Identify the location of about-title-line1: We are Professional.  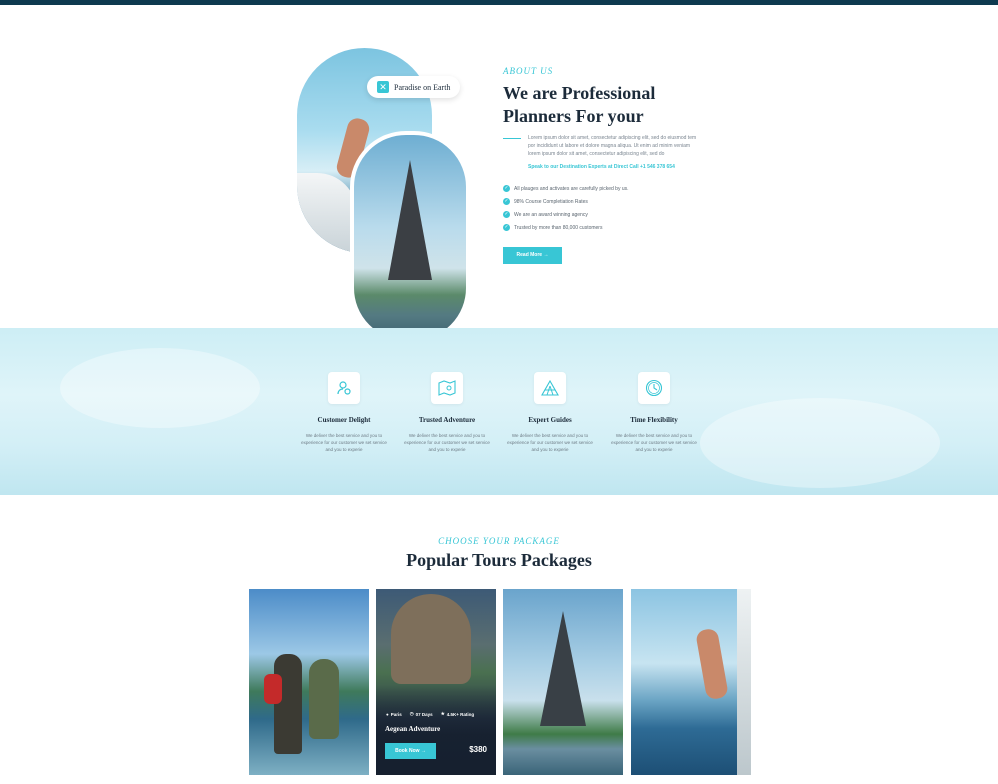
(579, 93).